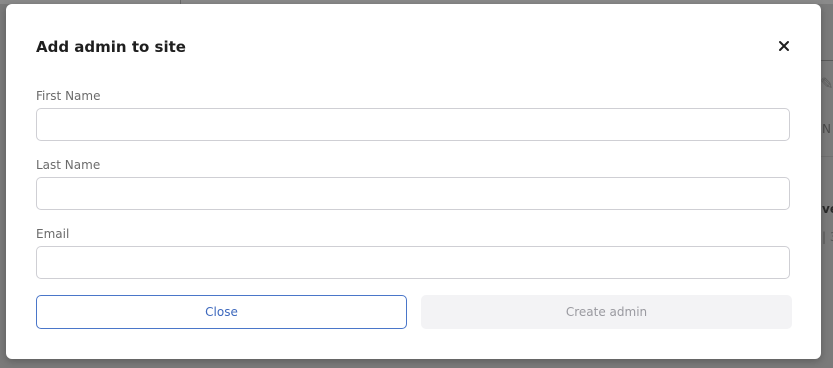  Describe the element at coordinates (827, 209) in the screenshot. I see `background-text: ve` at that location.